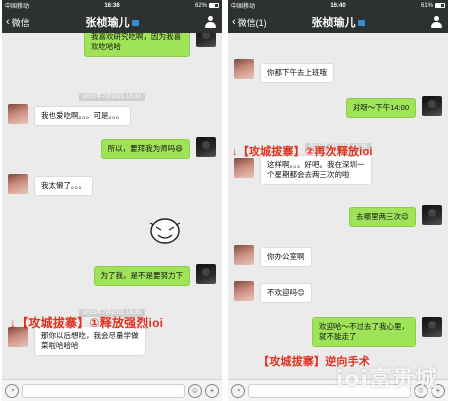 This screenshot has height=401, width=450. I want to click on message-bubble: 我太懒了。。。, so click(63, 186).